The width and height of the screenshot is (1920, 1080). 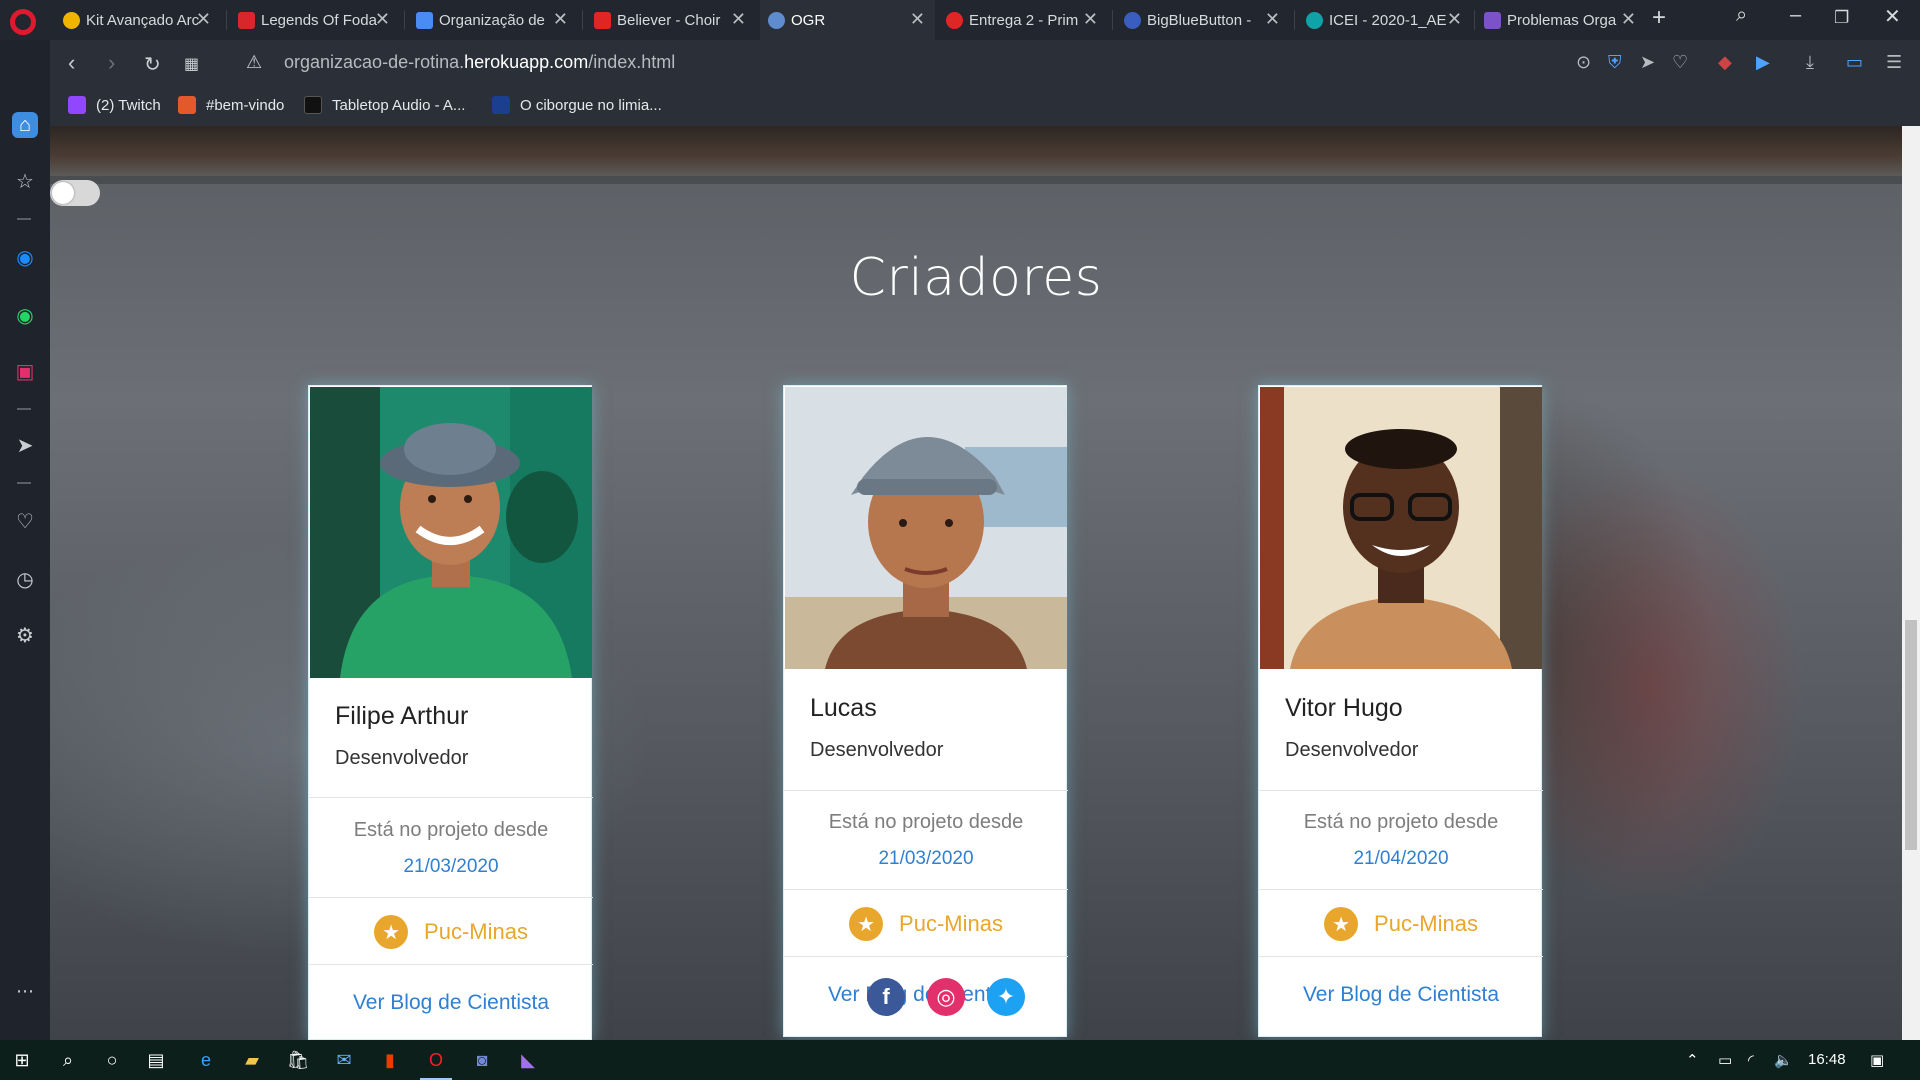 What do you see at coordinates (252, 1060) in the screenshot?
I see `file-explorer-icon: ▰` at bounding box center [252, 1060].